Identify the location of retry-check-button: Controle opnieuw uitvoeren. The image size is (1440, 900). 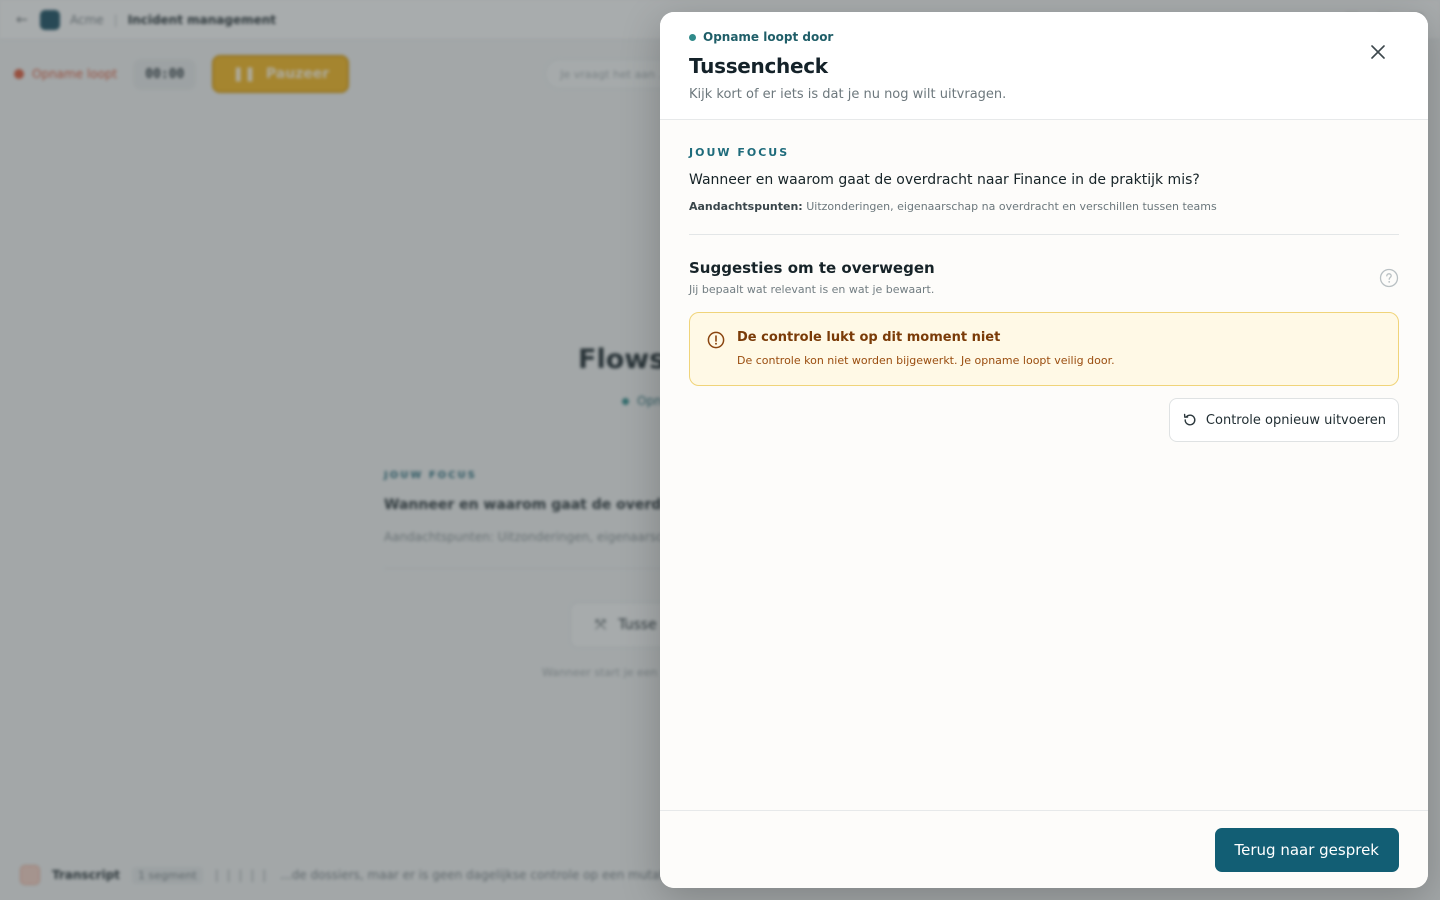
(1283, 420).